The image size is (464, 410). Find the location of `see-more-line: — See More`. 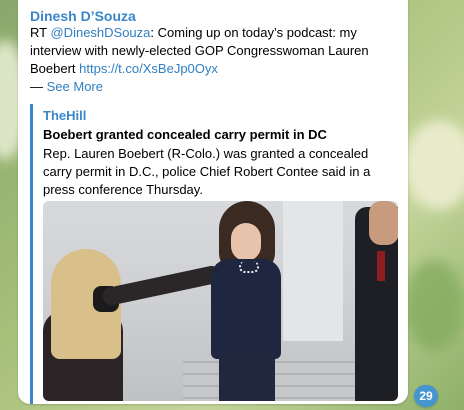

see-more-line: — See More is located at coordinates (66, 86).